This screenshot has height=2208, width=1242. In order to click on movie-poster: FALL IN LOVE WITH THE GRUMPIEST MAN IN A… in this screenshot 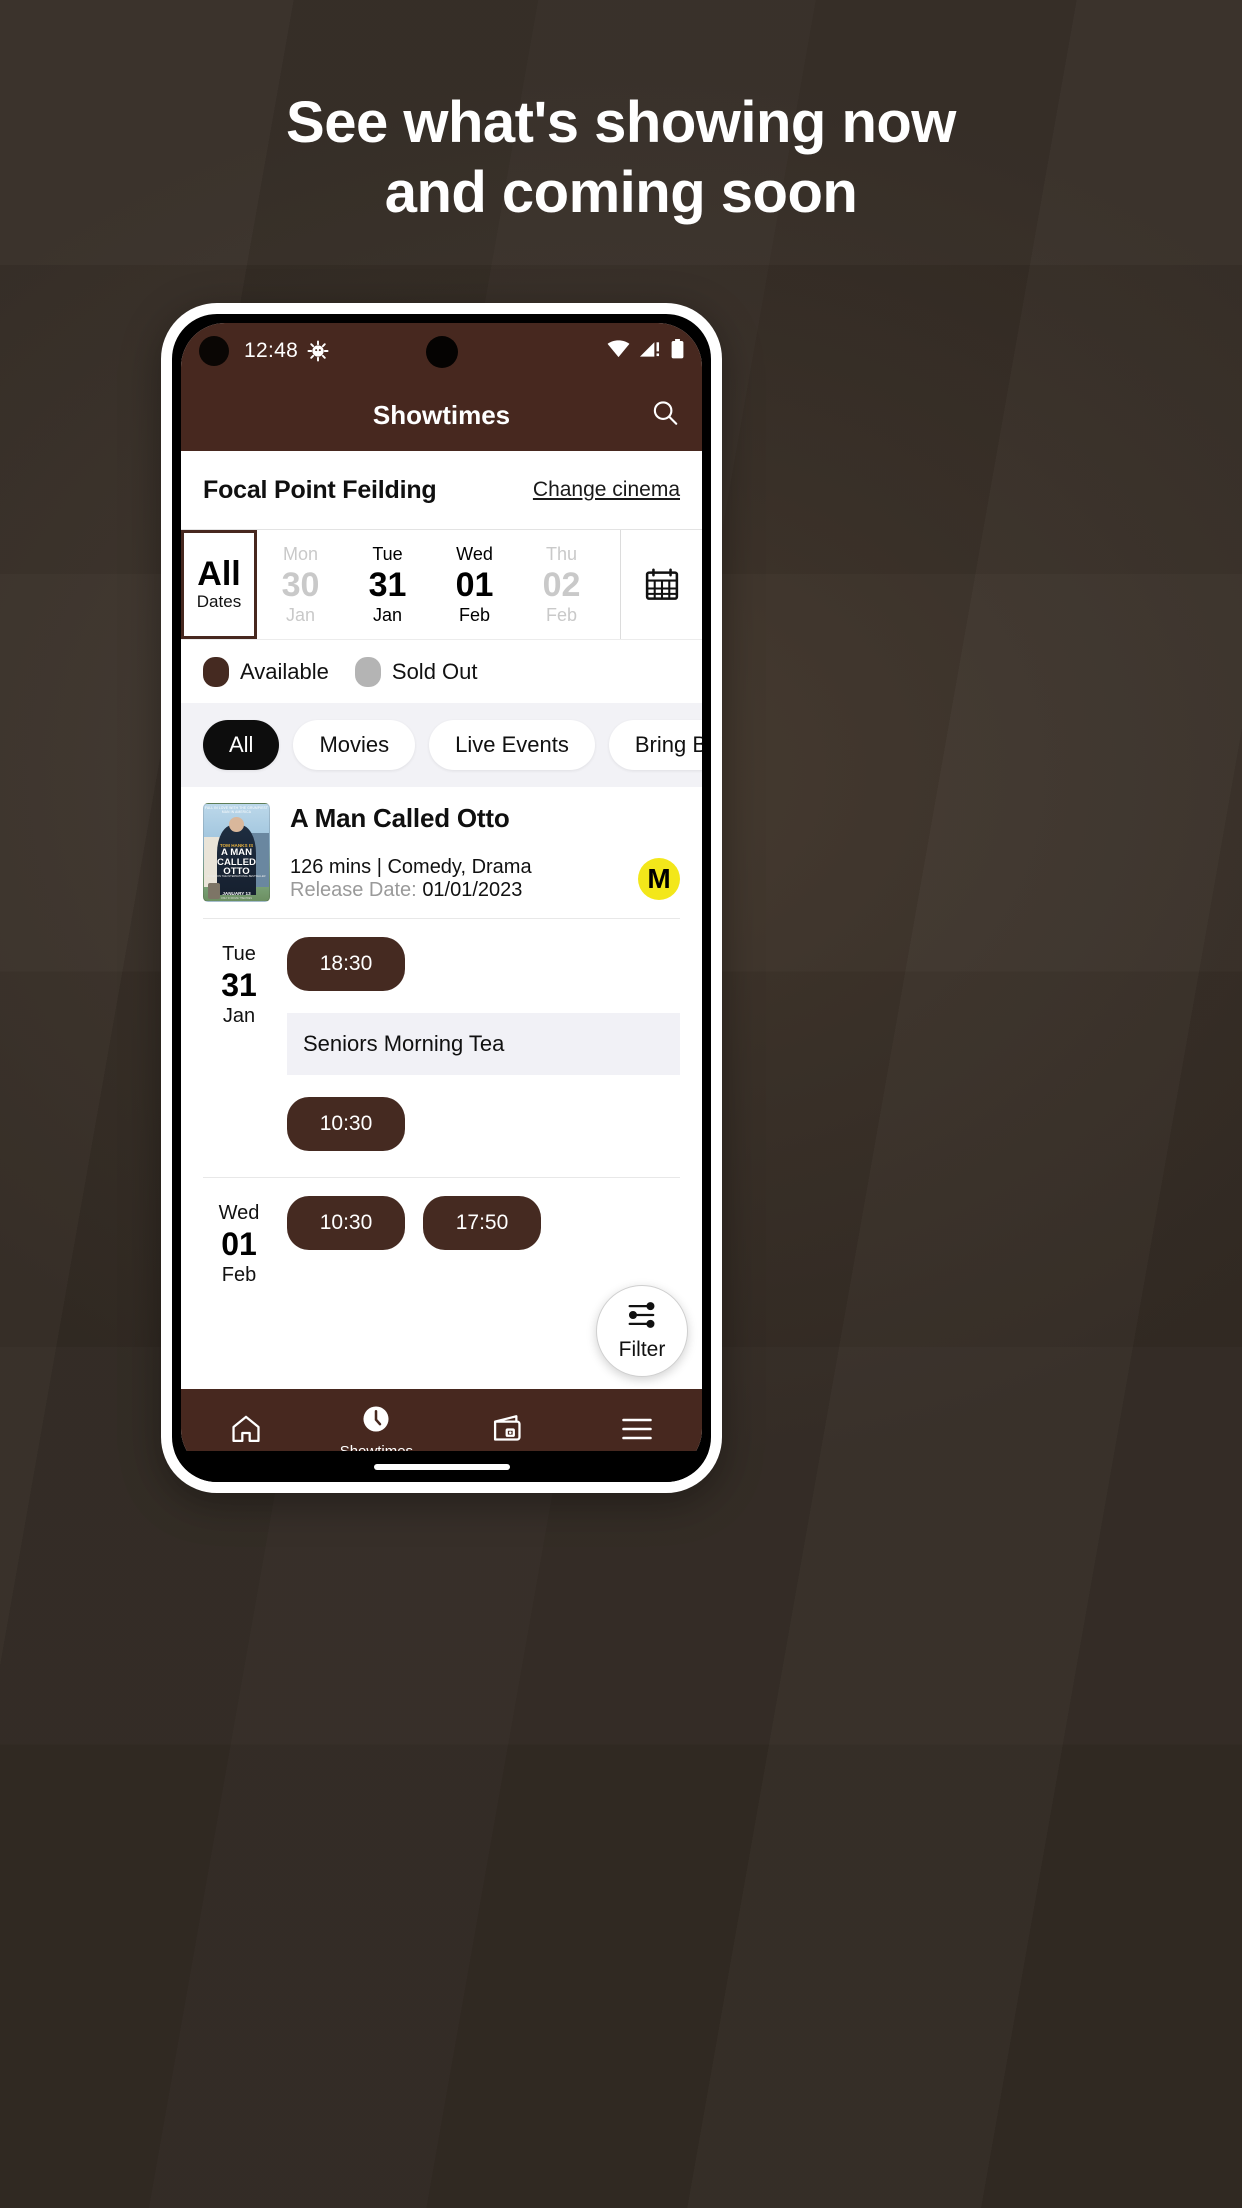, I will do `click(236, 852)`.